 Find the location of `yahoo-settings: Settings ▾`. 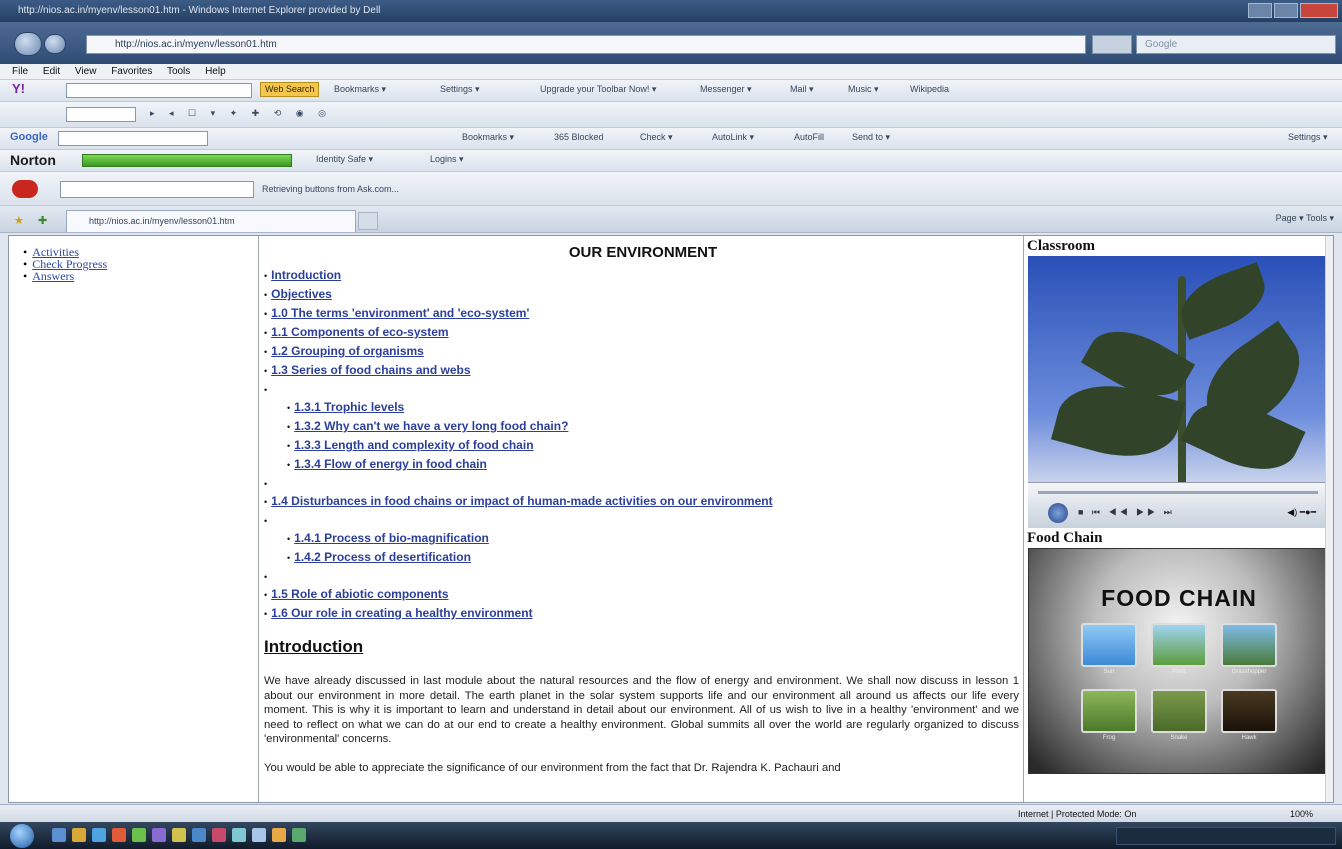

yahoo-settings: Settings ▾ is located at coordinates (460, 89).